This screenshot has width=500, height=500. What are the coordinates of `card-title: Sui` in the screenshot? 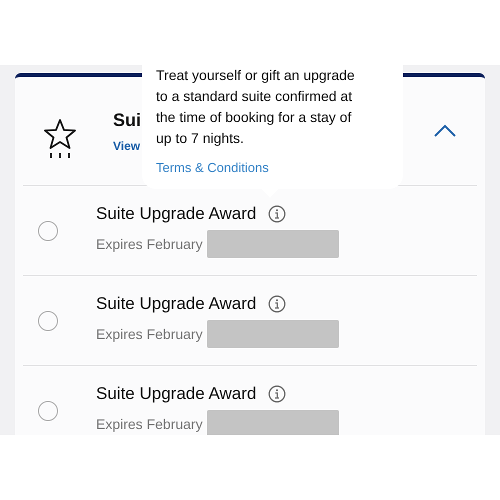 It's located at (127, 120).